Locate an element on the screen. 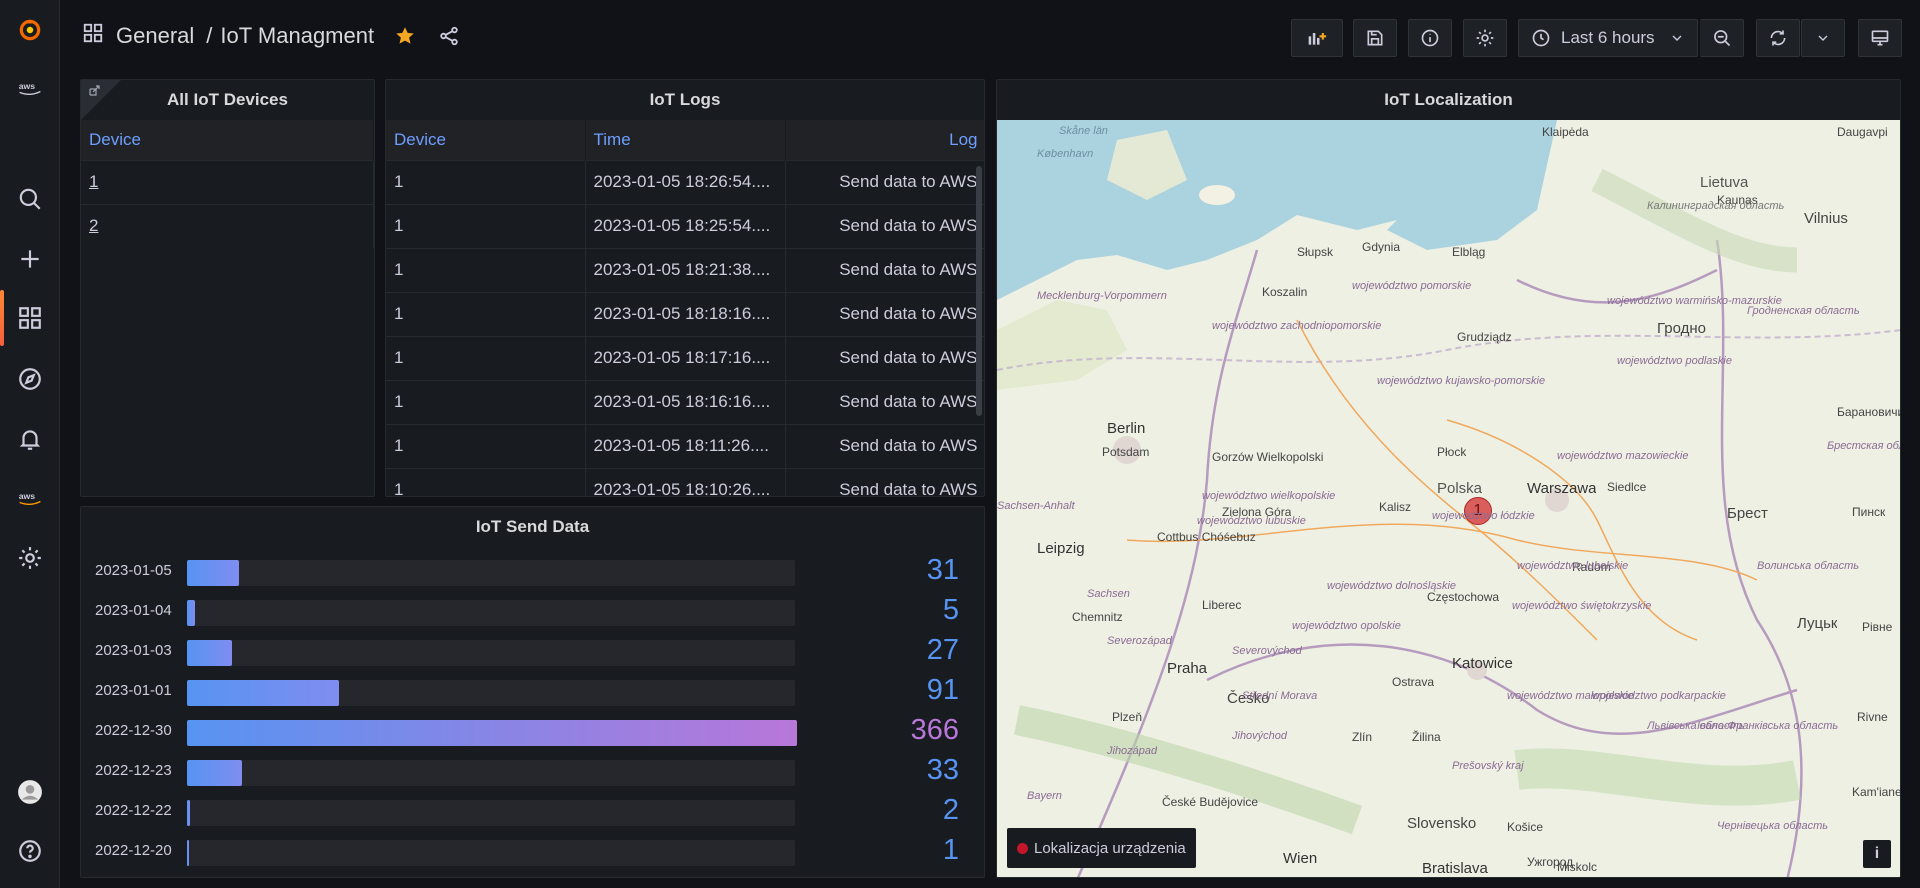 The image size is (1920, 888). plus-icon is located at coordinates (30, 259).